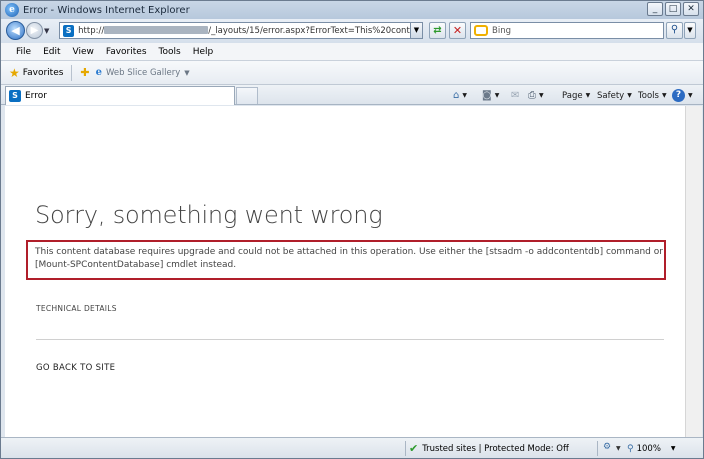 Image resolution: width=704 pixels, height=459 pixels. Describe the element at coordinates (12, 10) in the screenshot. I see `ie-logo-icon: e` at that location.